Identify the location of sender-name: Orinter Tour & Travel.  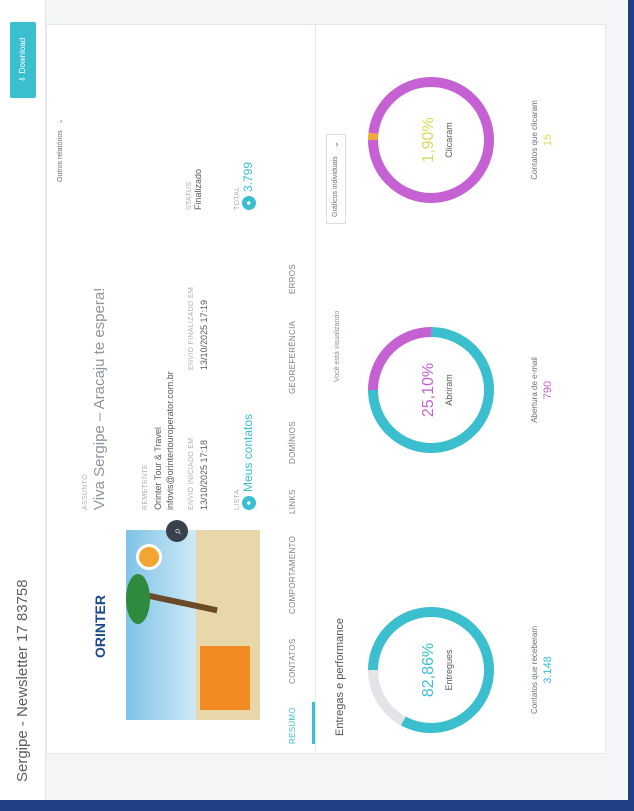
(158, 468).